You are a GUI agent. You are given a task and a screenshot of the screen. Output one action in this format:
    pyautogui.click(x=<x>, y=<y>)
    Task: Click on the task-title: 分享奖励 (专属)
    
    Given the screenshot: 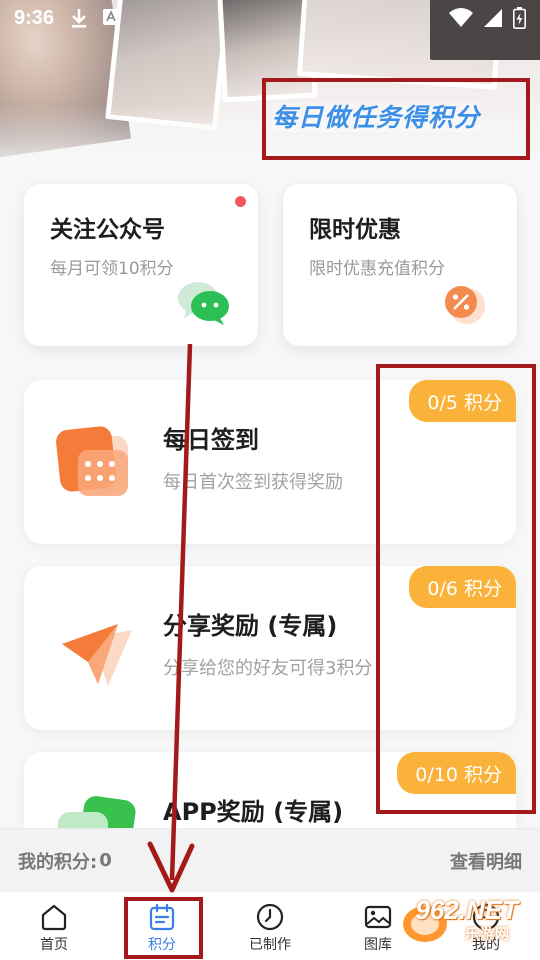 What is the action you would take?
    pyautogui.click(x=250, y=626)
    